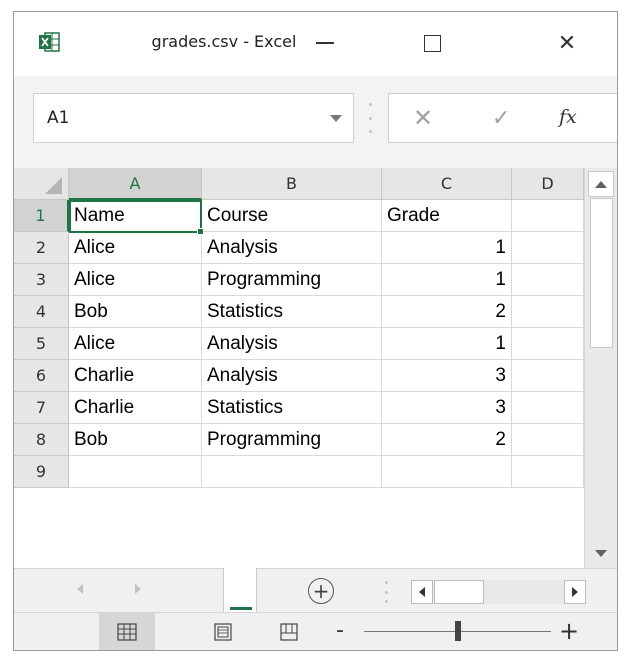 Image resolution: width=631 pixels, height=662 pixels. What do you see at coordinates (568, 117) in the screenshot?
I see `insert-function-icon: fx` at bounding box center [568, 117].